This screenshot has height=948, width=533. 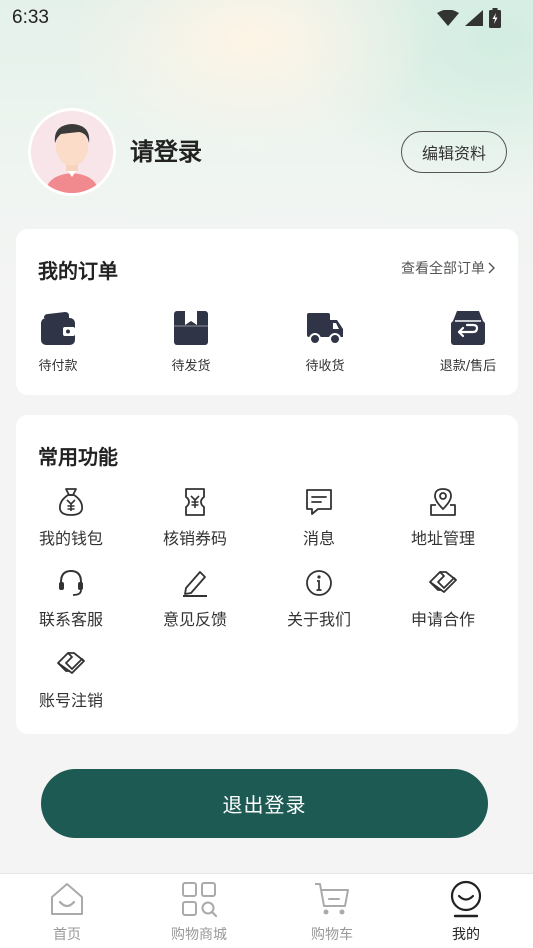 I want to click on tab-profile: 我的, so click(x=466, y=912).